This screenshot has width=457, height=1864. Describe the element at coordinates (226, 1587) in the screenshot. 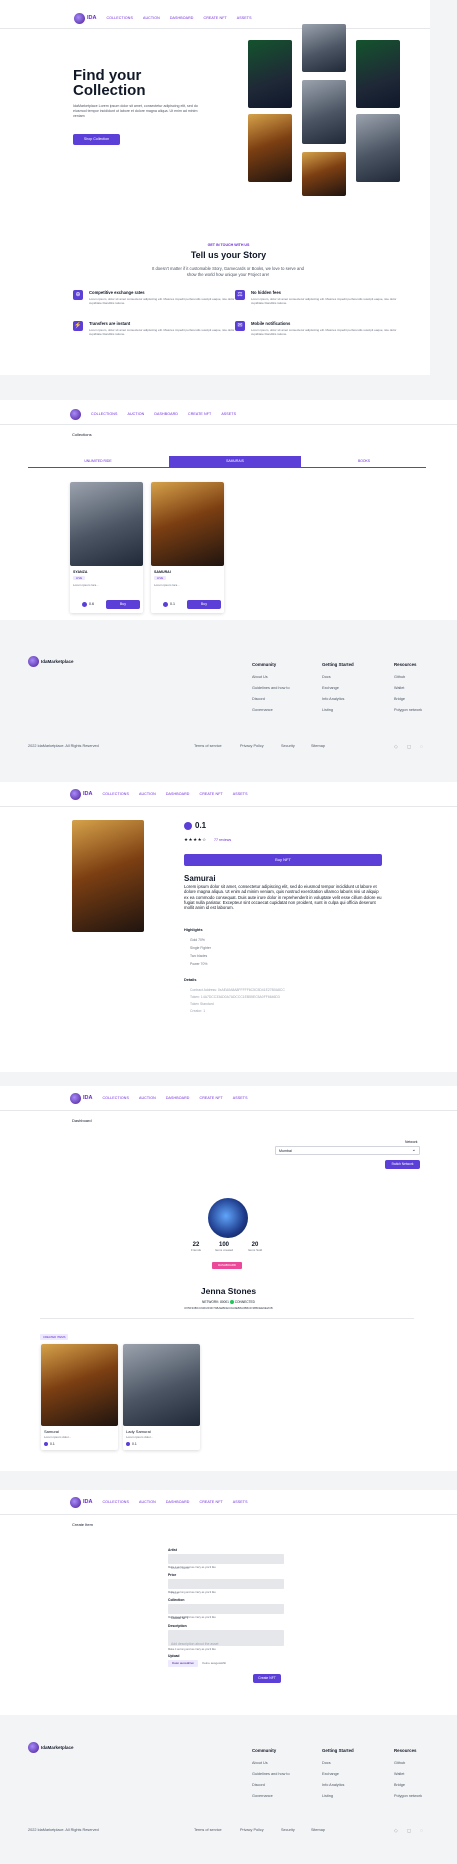

I see `price-input: Price` at that location.